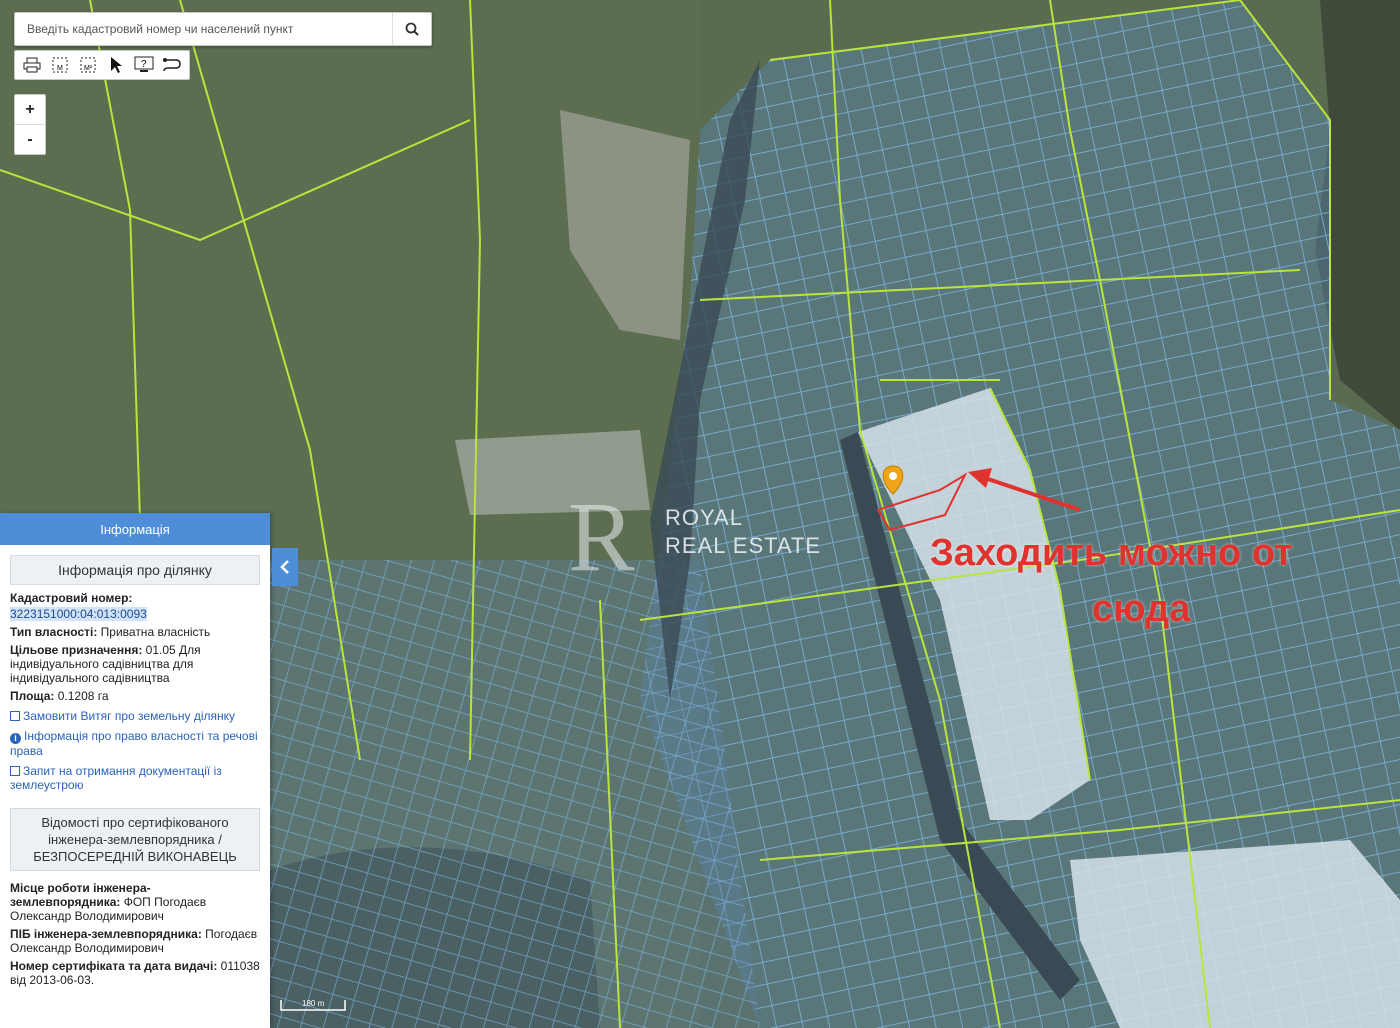 This screenshot has height=1028, width=1400. Describe the element at coordinates (78, 614) in the screenshot. I see `cadastral-number: 3223151000:04:013:0093` at that location.